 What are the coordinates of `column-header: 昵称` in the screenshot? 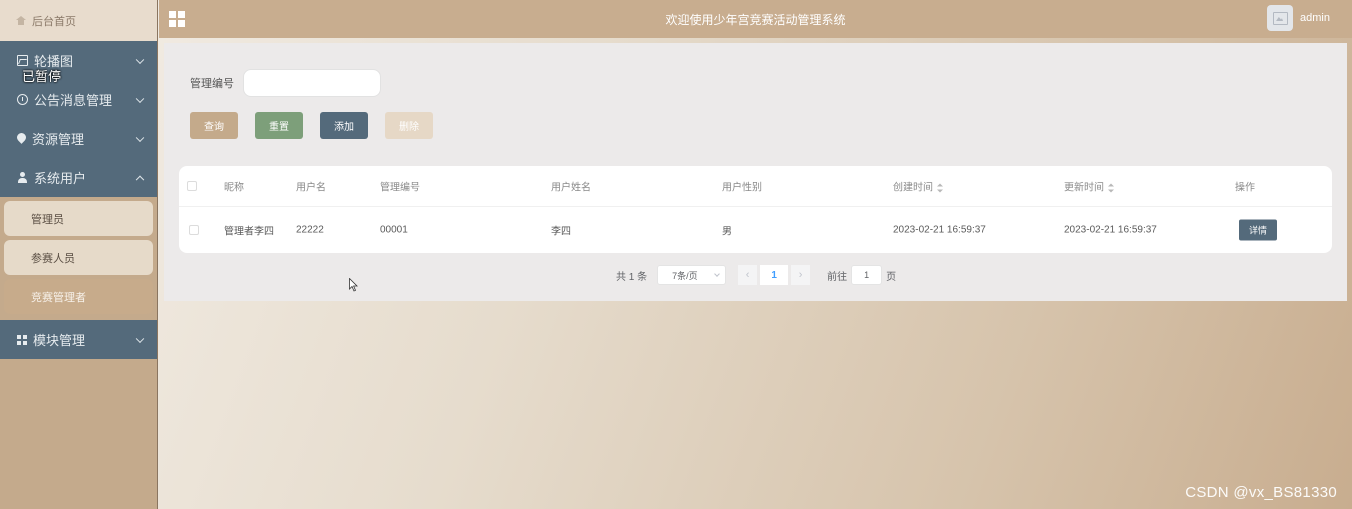 It's located at (234, 188).